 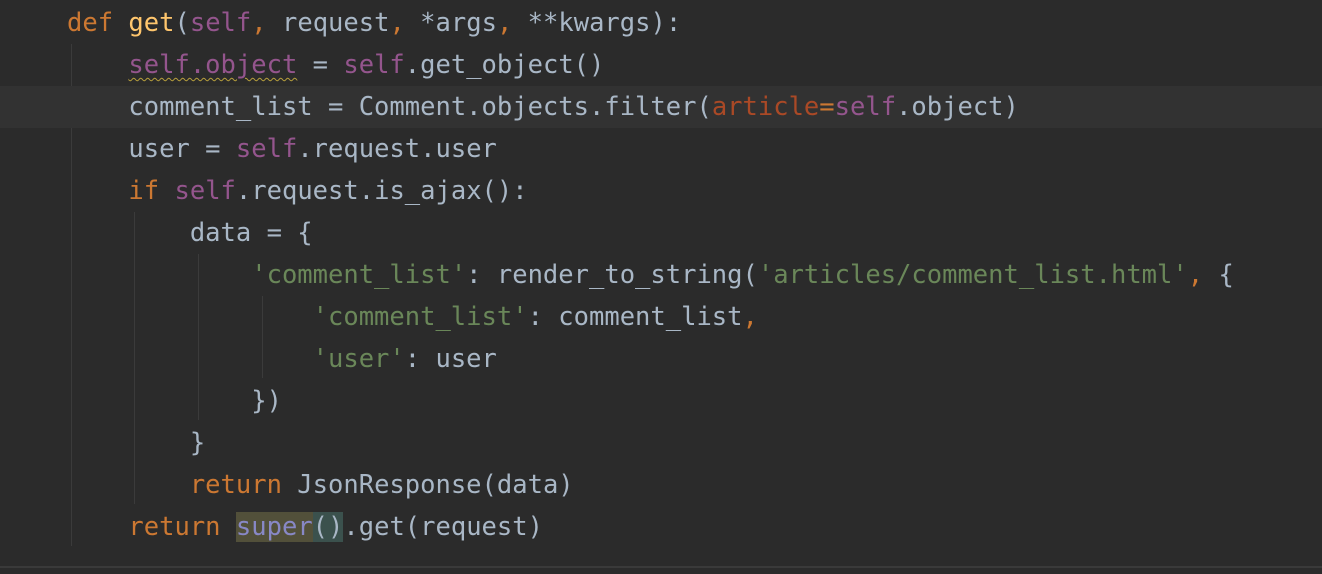 I want to click on code-text: .get_object(), so click(x=505, y=65).